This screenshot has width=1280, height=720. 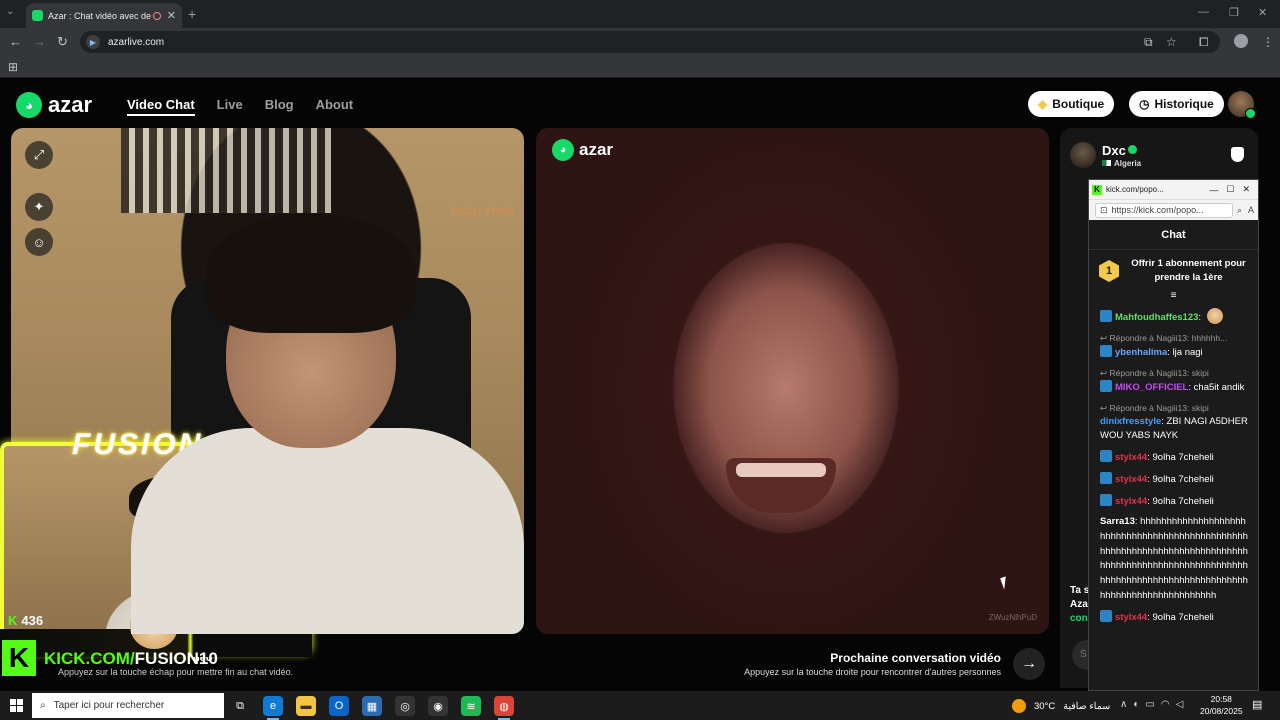 I want to click on azar-logo-icon: ◕, so click(x=563, y=150).